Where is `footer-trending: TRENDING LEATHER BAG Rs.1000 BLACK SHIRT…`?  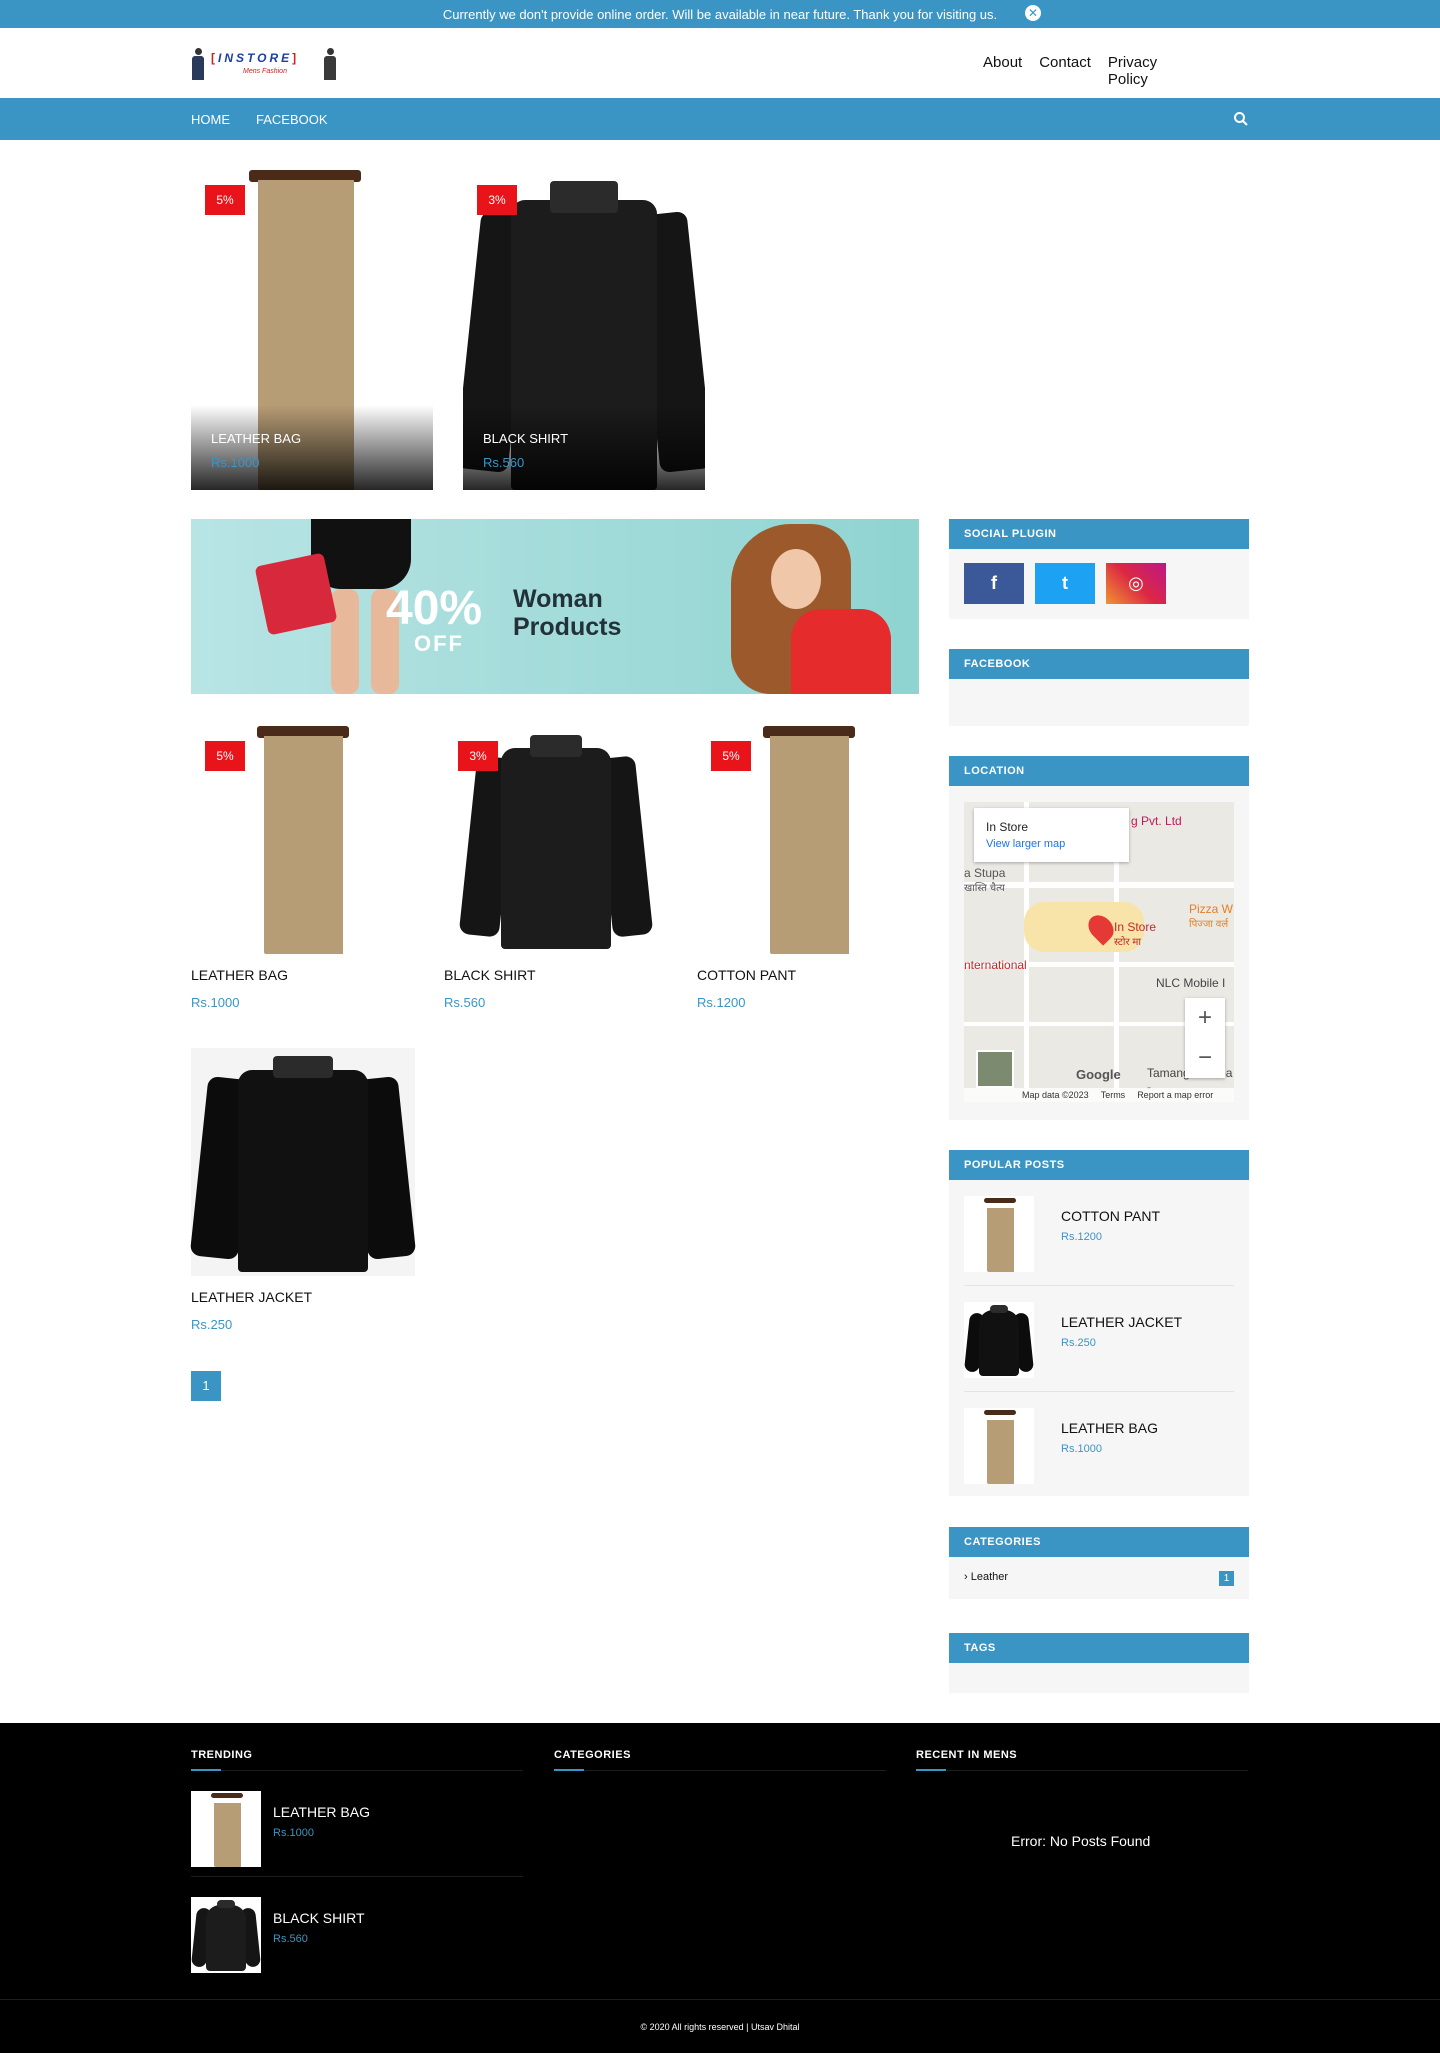
footer-trending: TRENDING LEATHER BAG Rs.1000 BLACK SHIRT… is located at coordinates (357, 1866).